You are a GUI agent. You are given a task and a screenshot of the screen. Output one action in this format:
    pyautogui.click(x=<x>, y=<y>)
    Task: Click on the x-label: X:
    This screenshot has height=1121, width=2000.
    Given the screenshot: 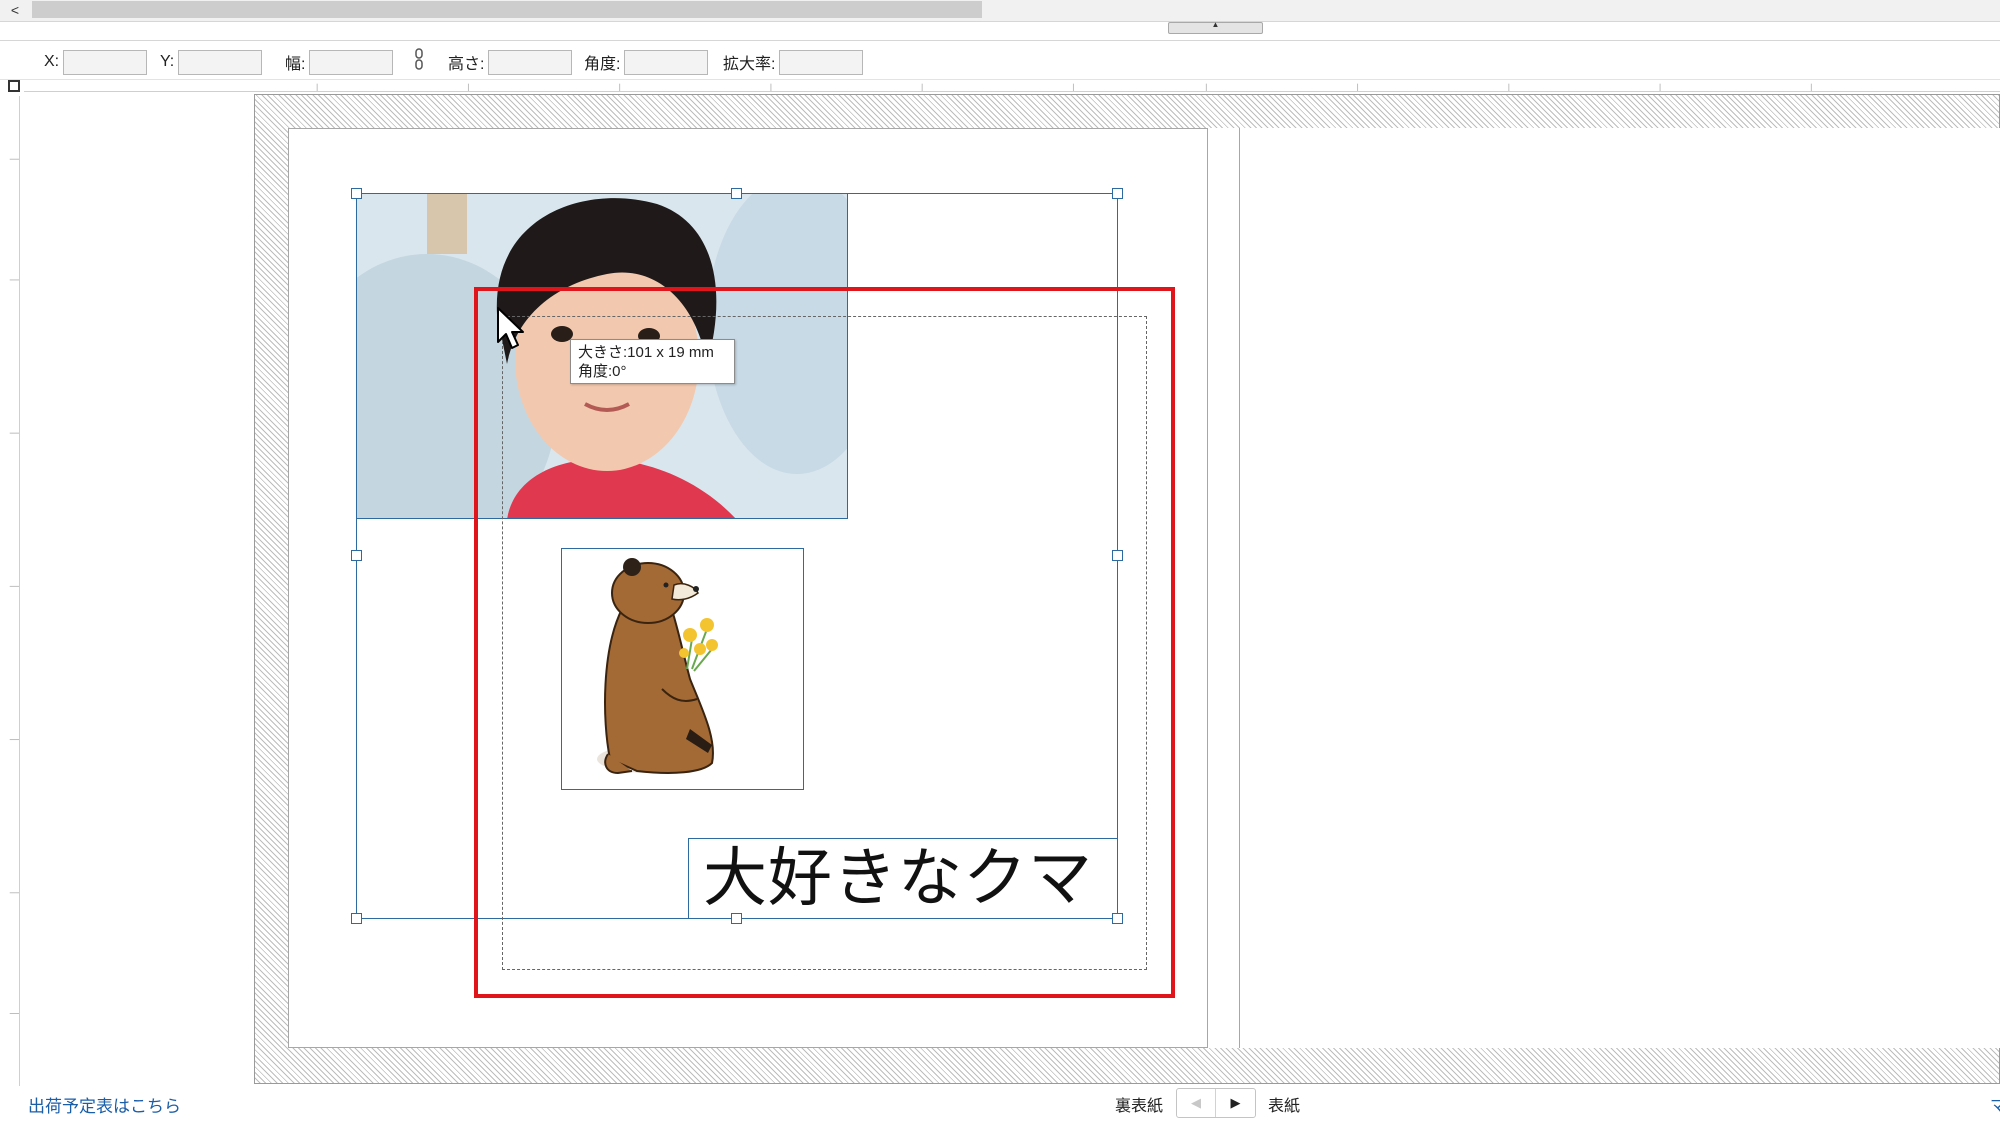 What is the action you would take?
    pyautogui.click(x=52, y=61)
    